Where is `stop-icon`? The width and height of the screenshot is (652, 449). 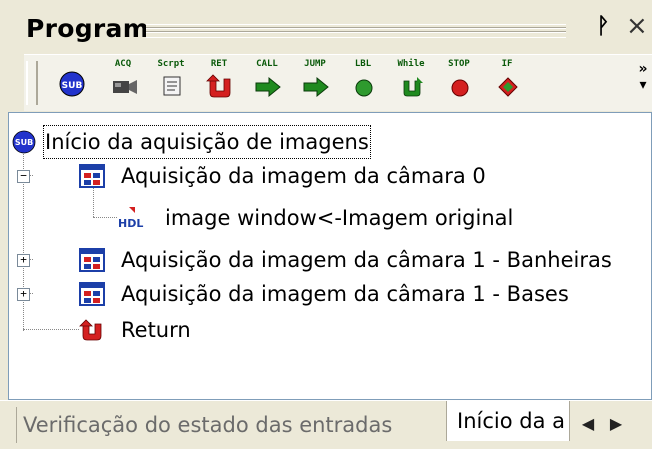 stop-icon is located at coordinates (460, 88).